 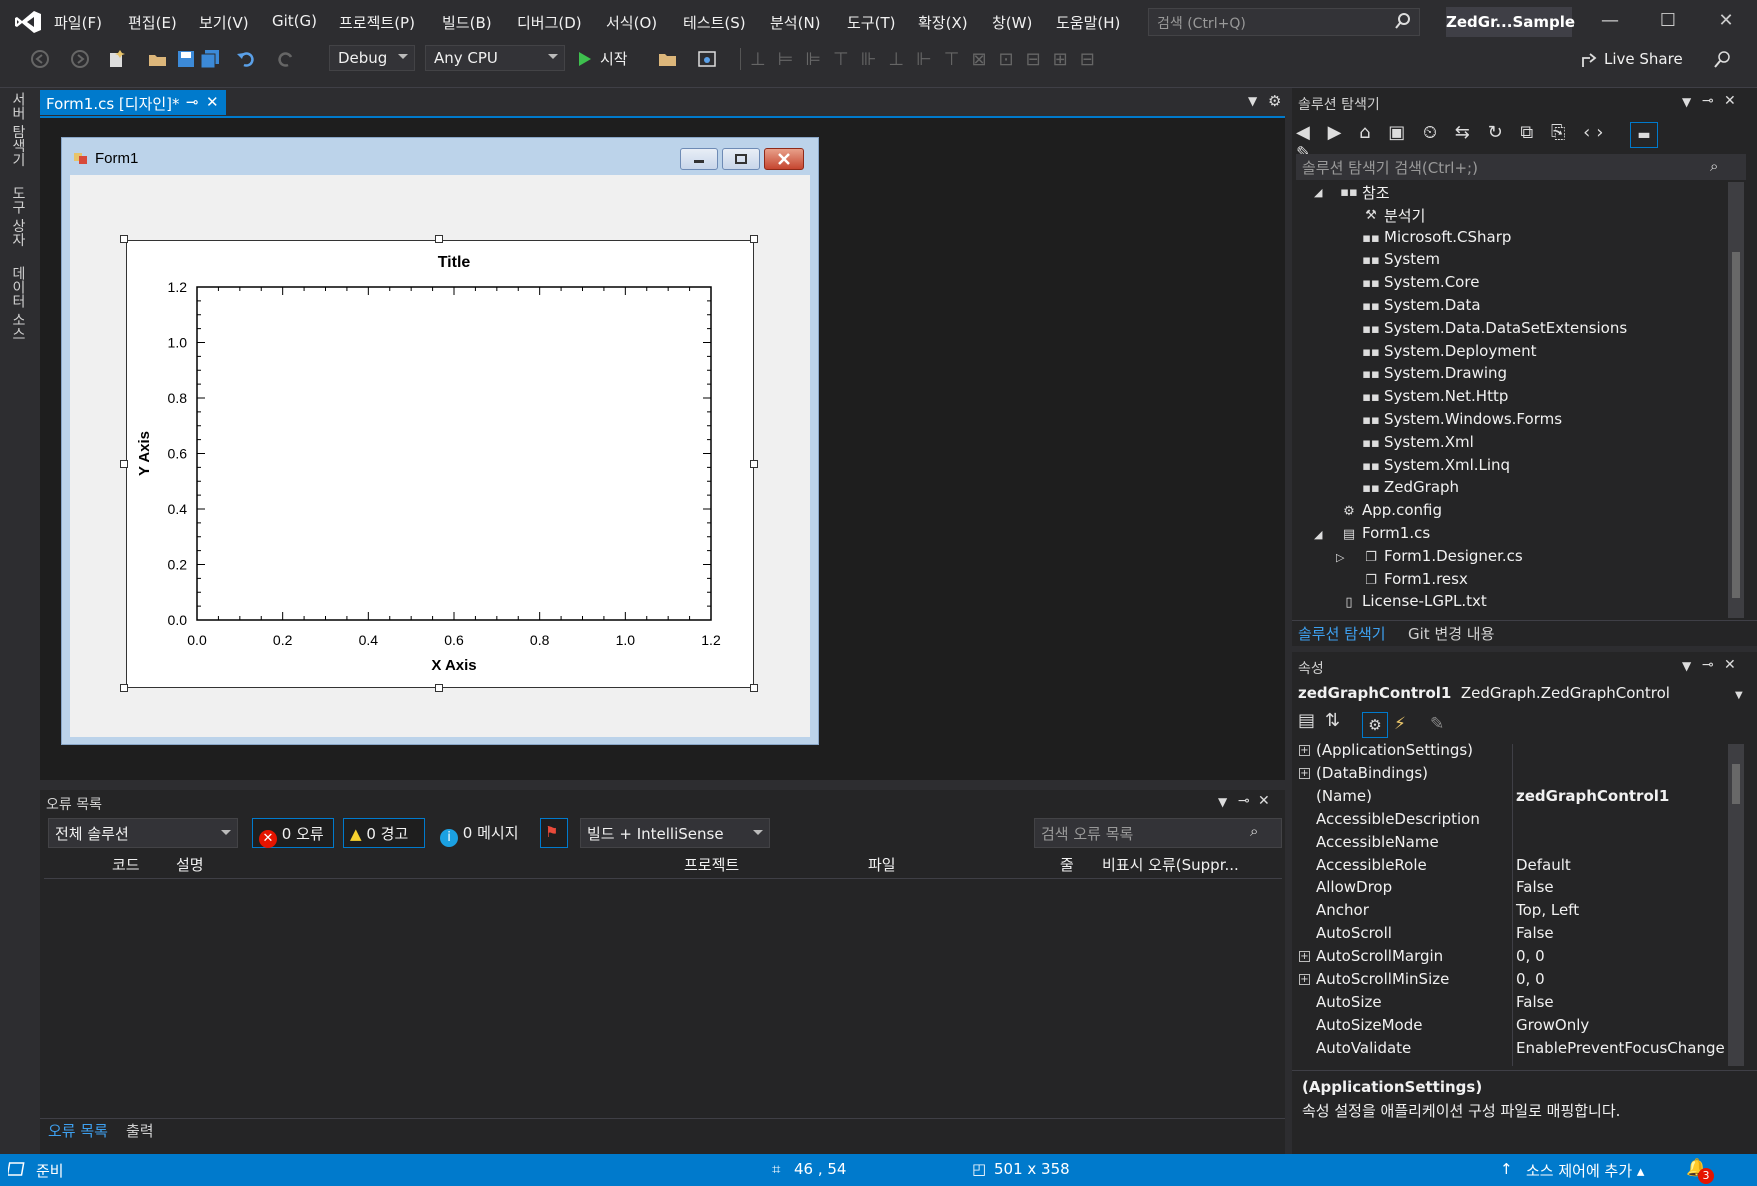 I want to click on tree-item-reference: ZedGraph, so click(x=1421, y=487).